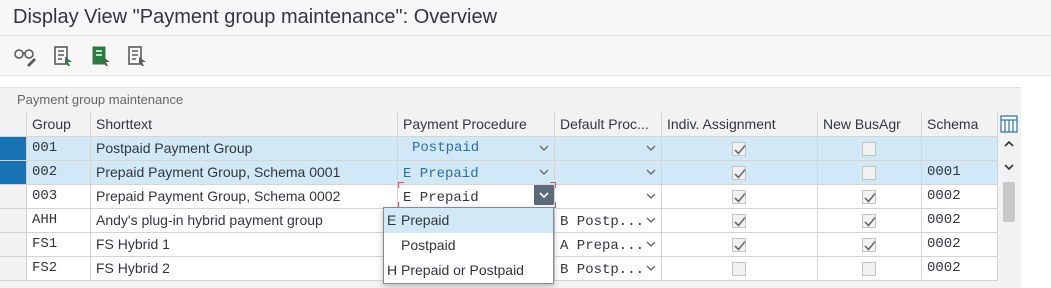  I want to click on column-header-schema: Schema, so click(960, 125).